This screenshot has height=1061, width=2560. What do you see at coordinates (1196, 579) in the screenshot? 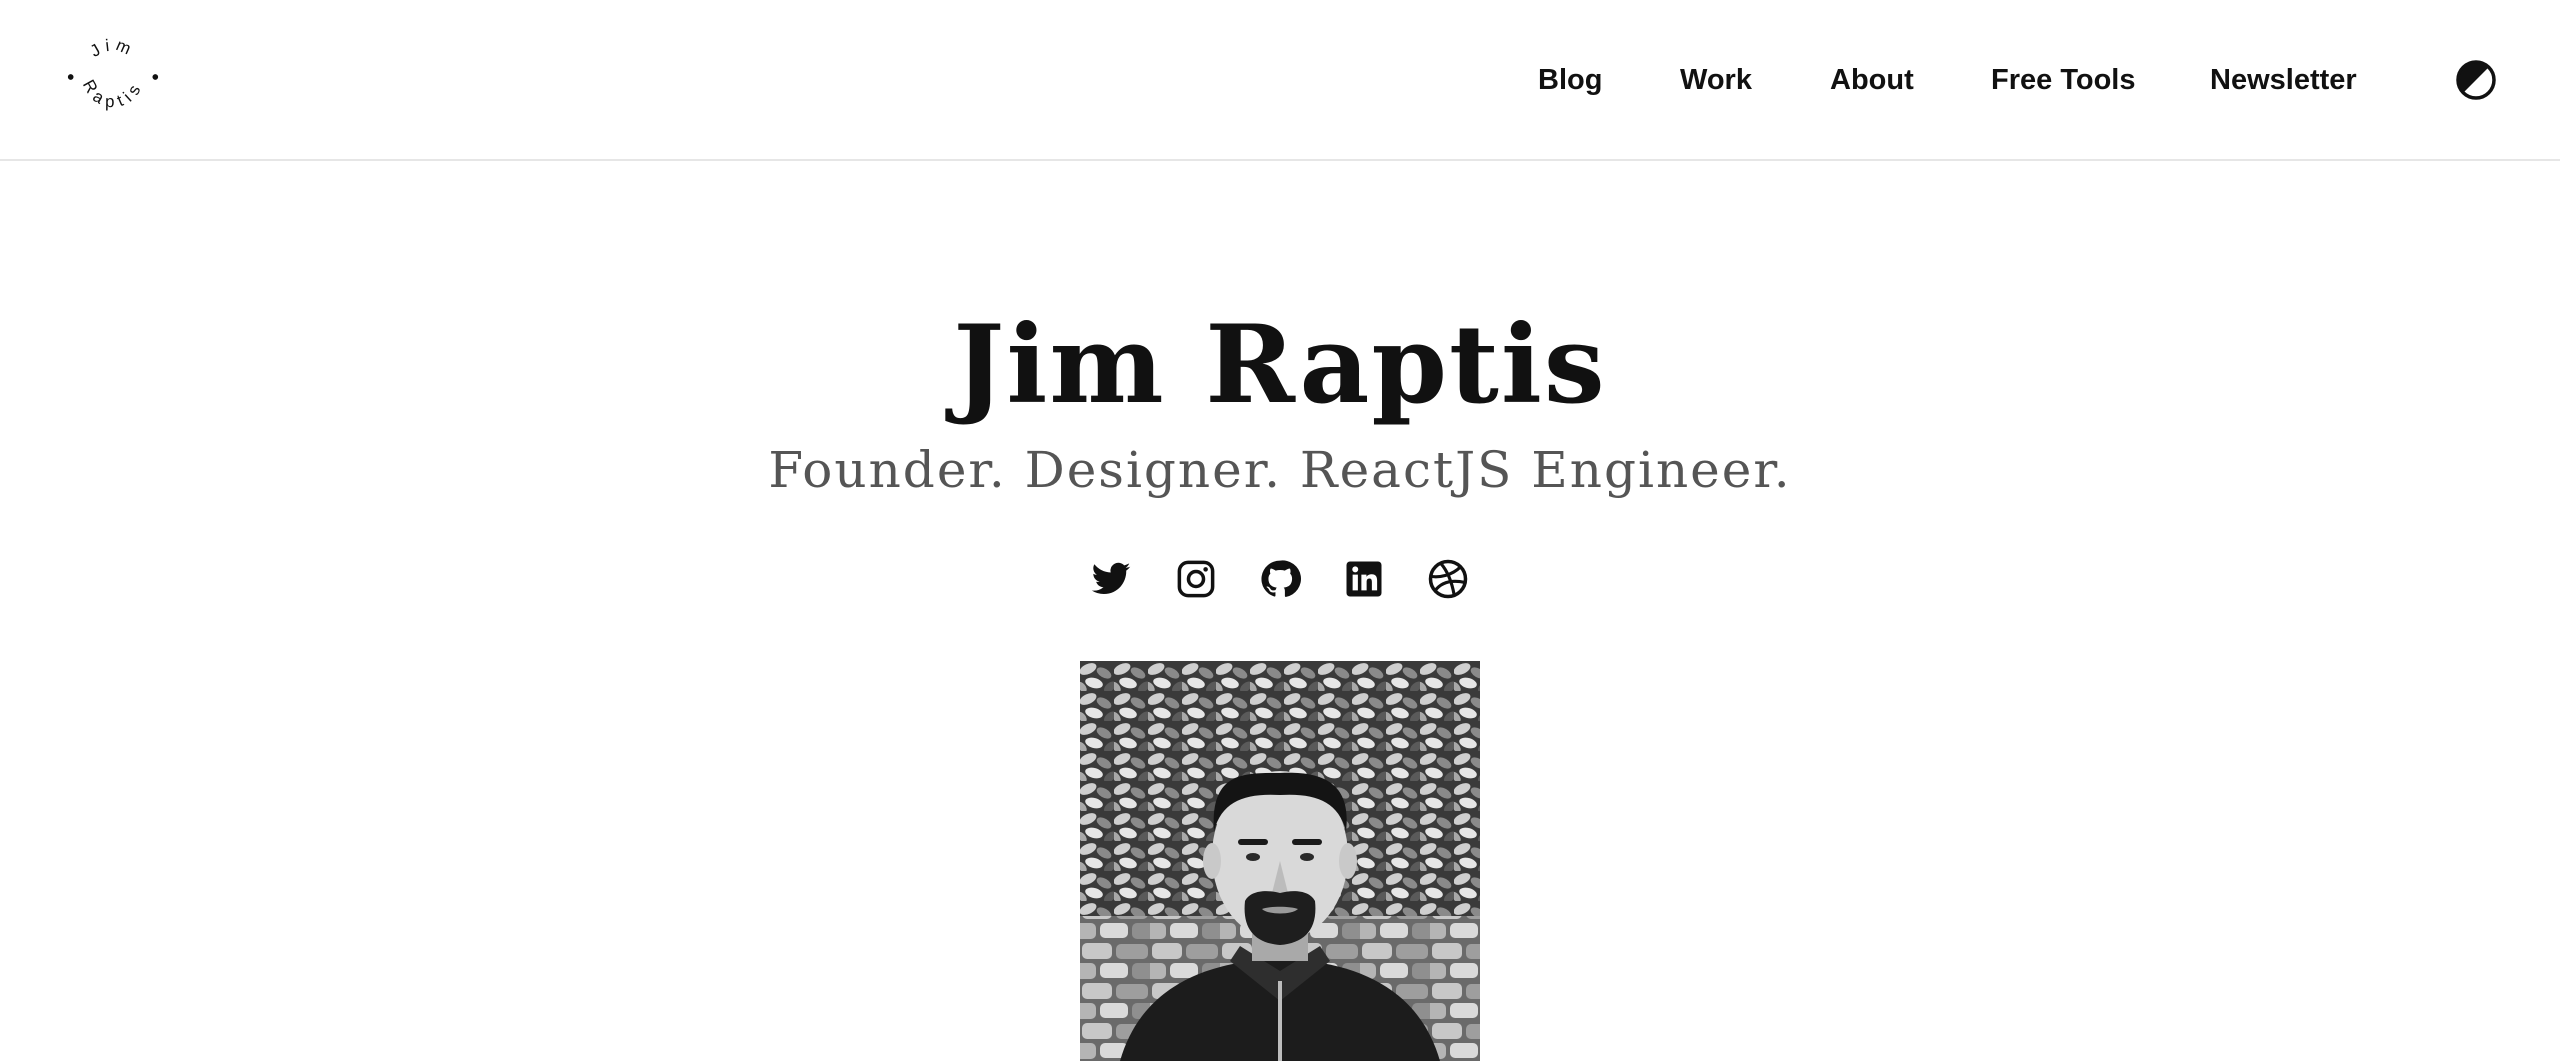
I see `instagram-icon` at bounding box center [1196, 579].